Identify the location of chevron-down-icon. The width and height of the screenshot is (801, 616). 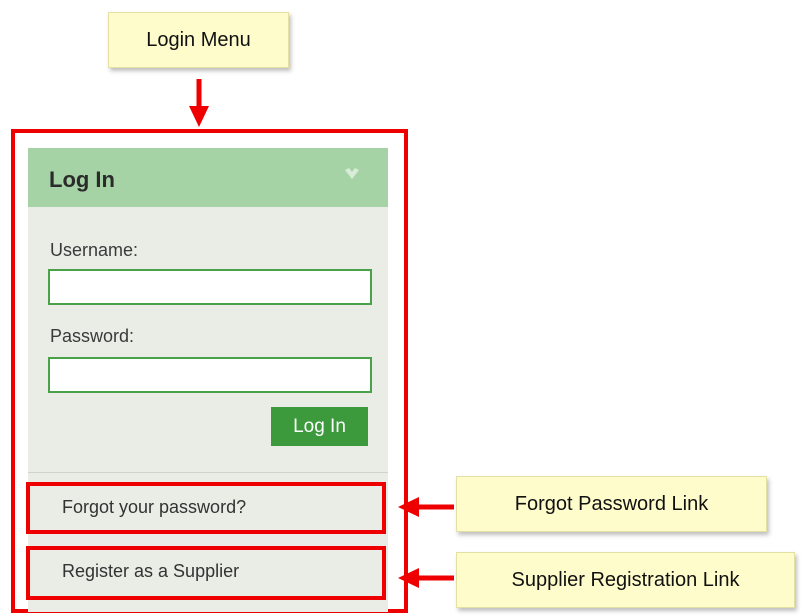
(352, 174).